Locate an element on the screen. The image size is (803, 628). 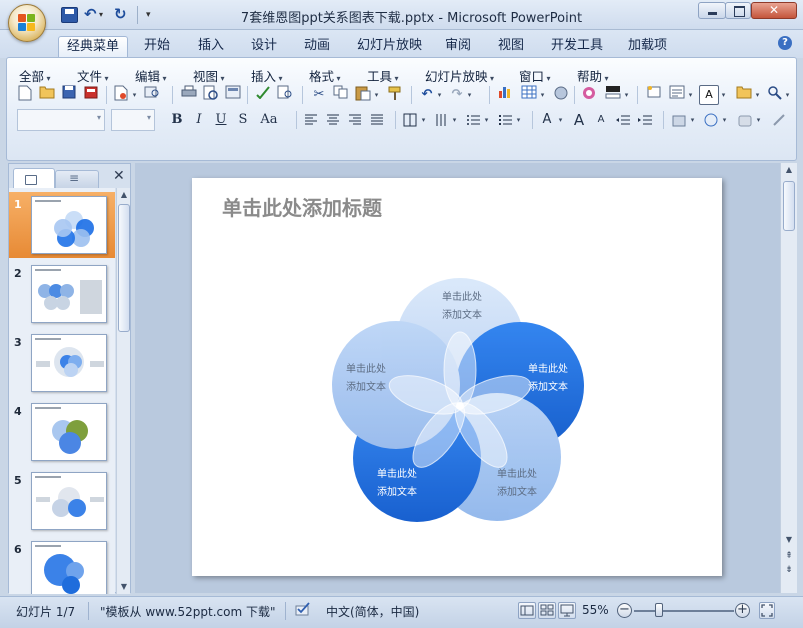
insert-table-icon is located at coordinates (529, 95).